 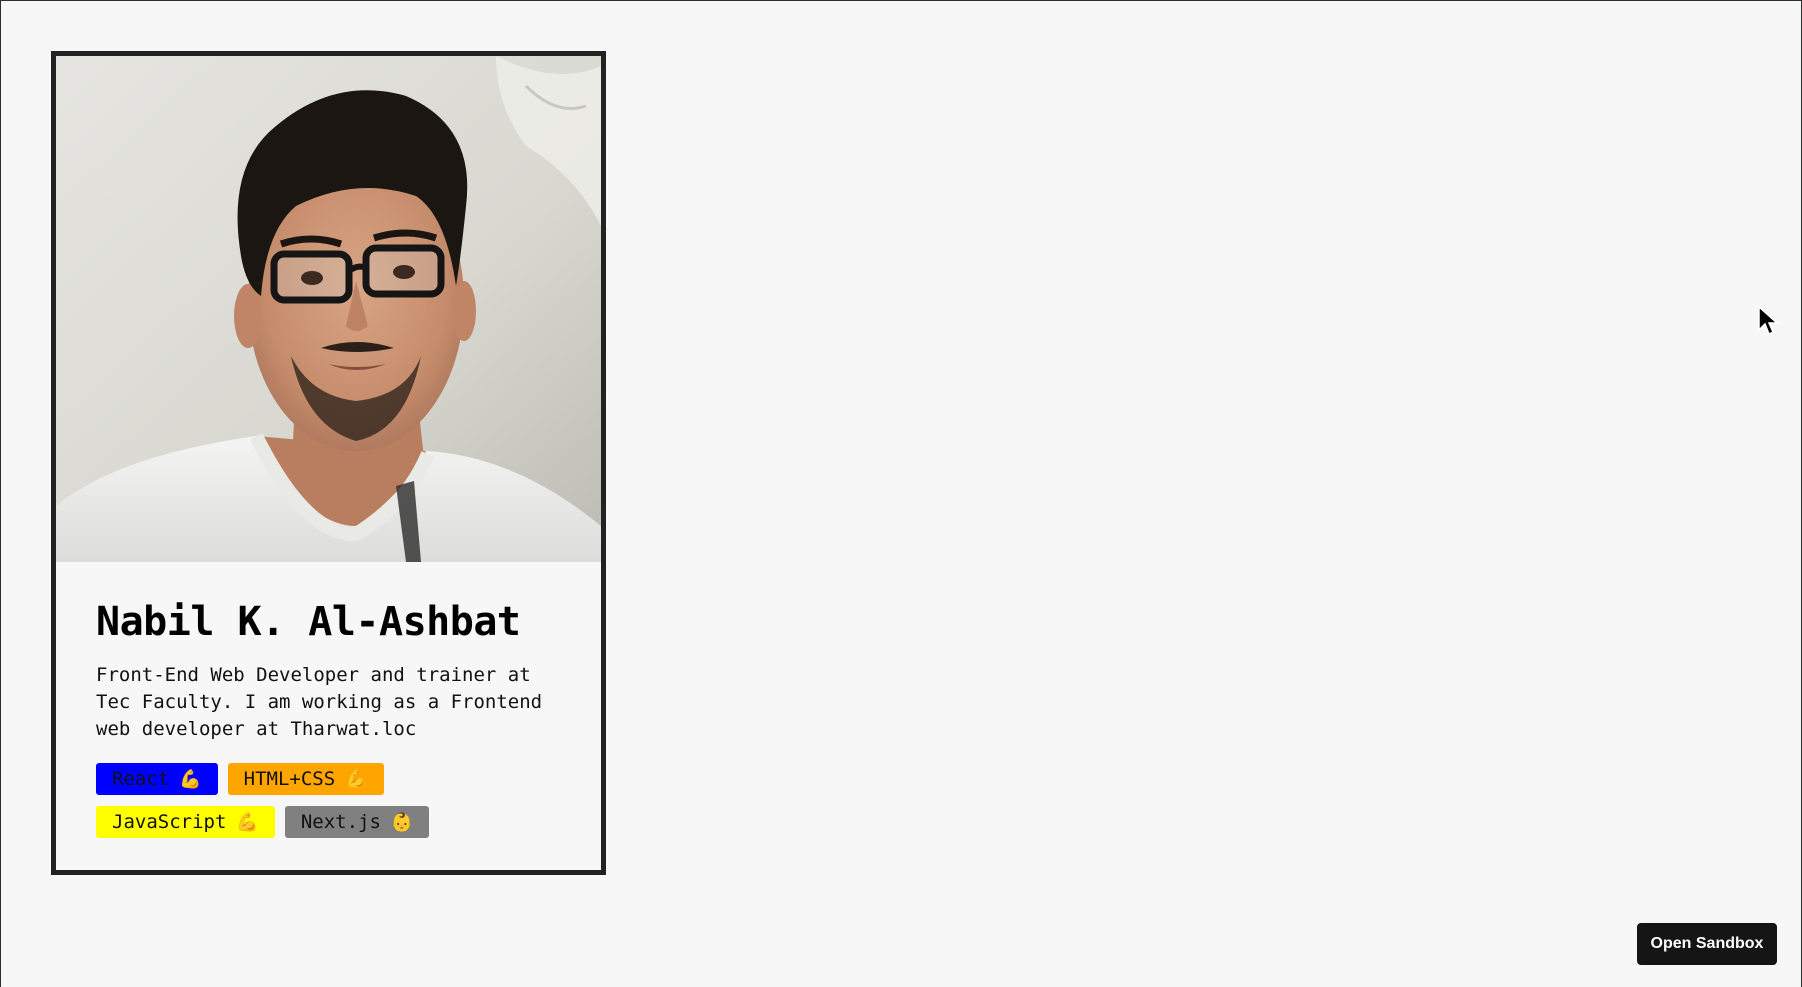 What do you see at coordinates (169, 822) in the screenshot?
I see `skill-label: JavaScript` at bounding box center [169, 822].